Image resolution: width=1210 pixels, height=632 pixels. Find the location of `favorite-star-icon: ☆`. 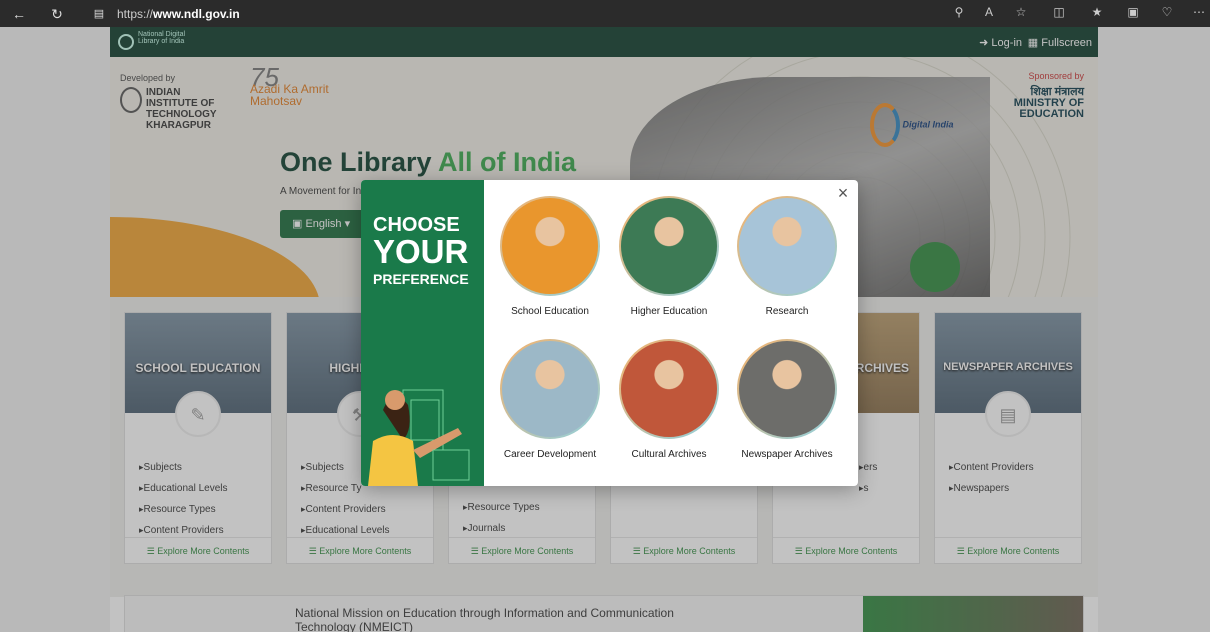

favorite-star-icon: ☆ is located at coordinates (1021, 12).